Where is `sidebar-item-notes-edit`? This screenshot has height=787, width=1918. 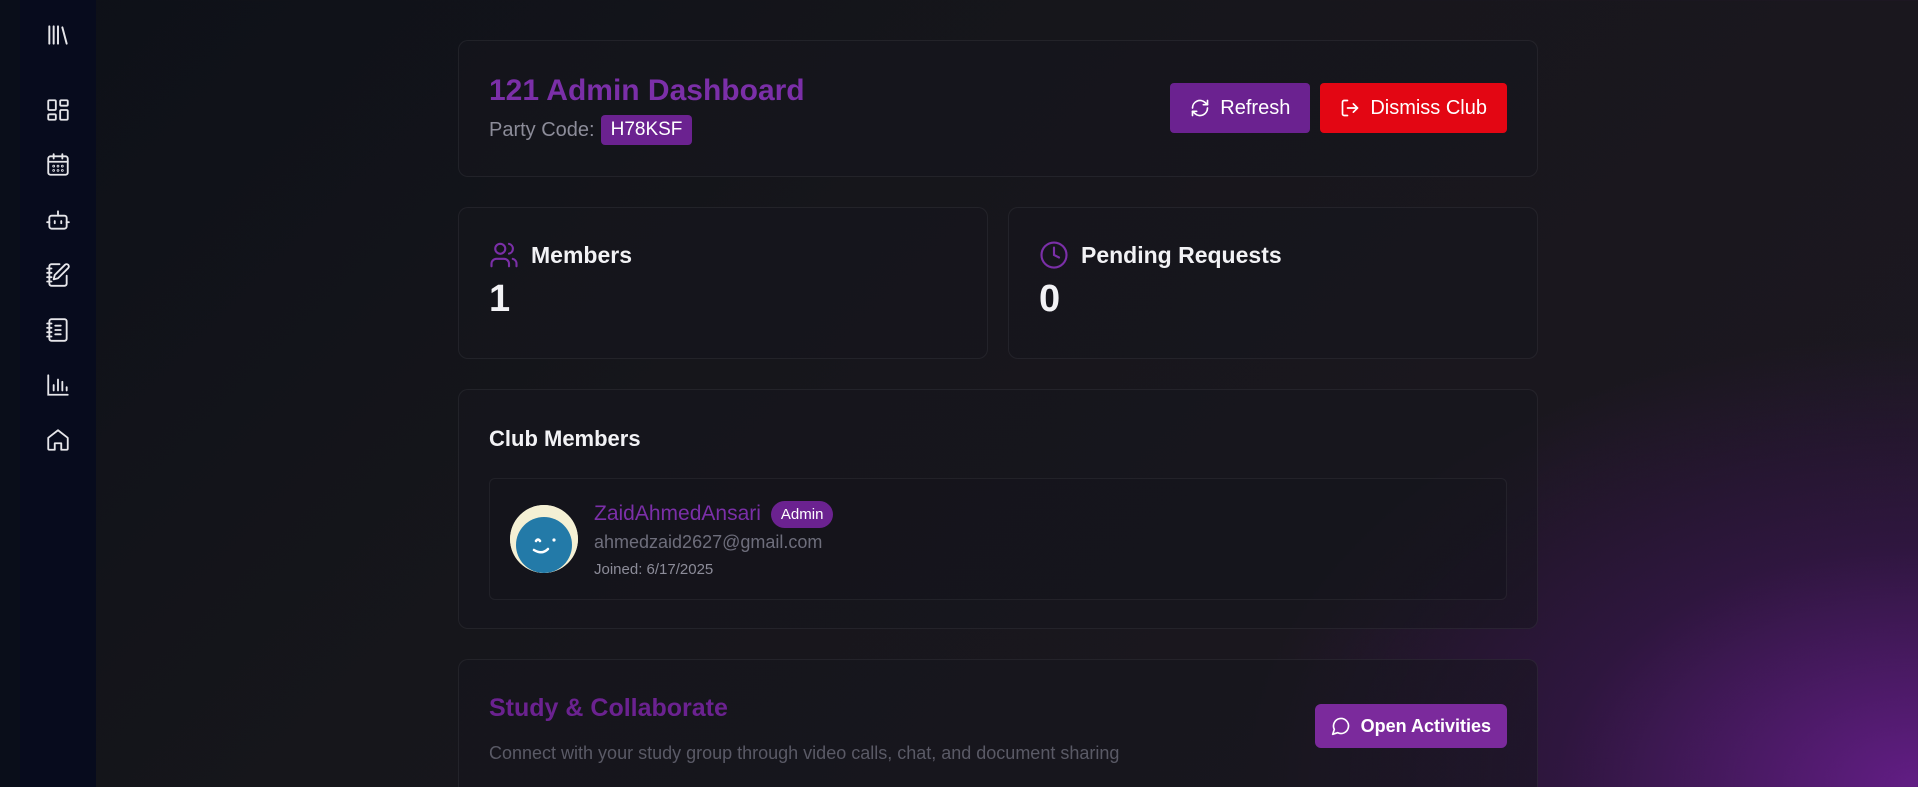
sidebar-item-notes-edit is located at coordinates (58, 275).